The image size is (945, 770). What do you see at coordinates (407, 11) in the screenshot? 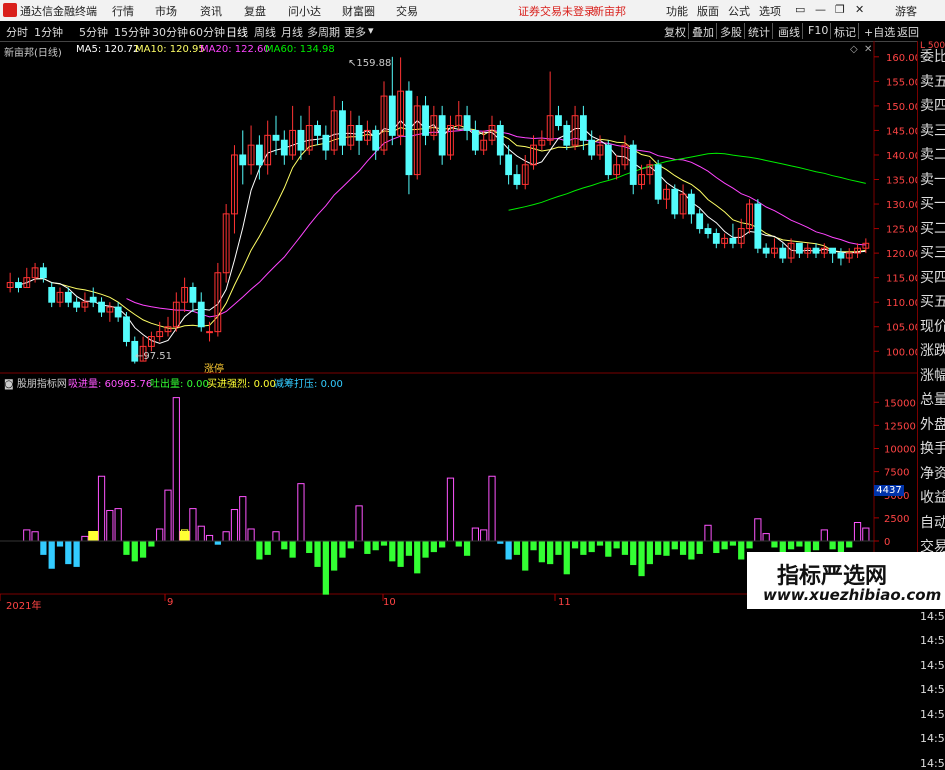
I see `menu-jiaoyi: 交易` at bounding box center [407, 11].